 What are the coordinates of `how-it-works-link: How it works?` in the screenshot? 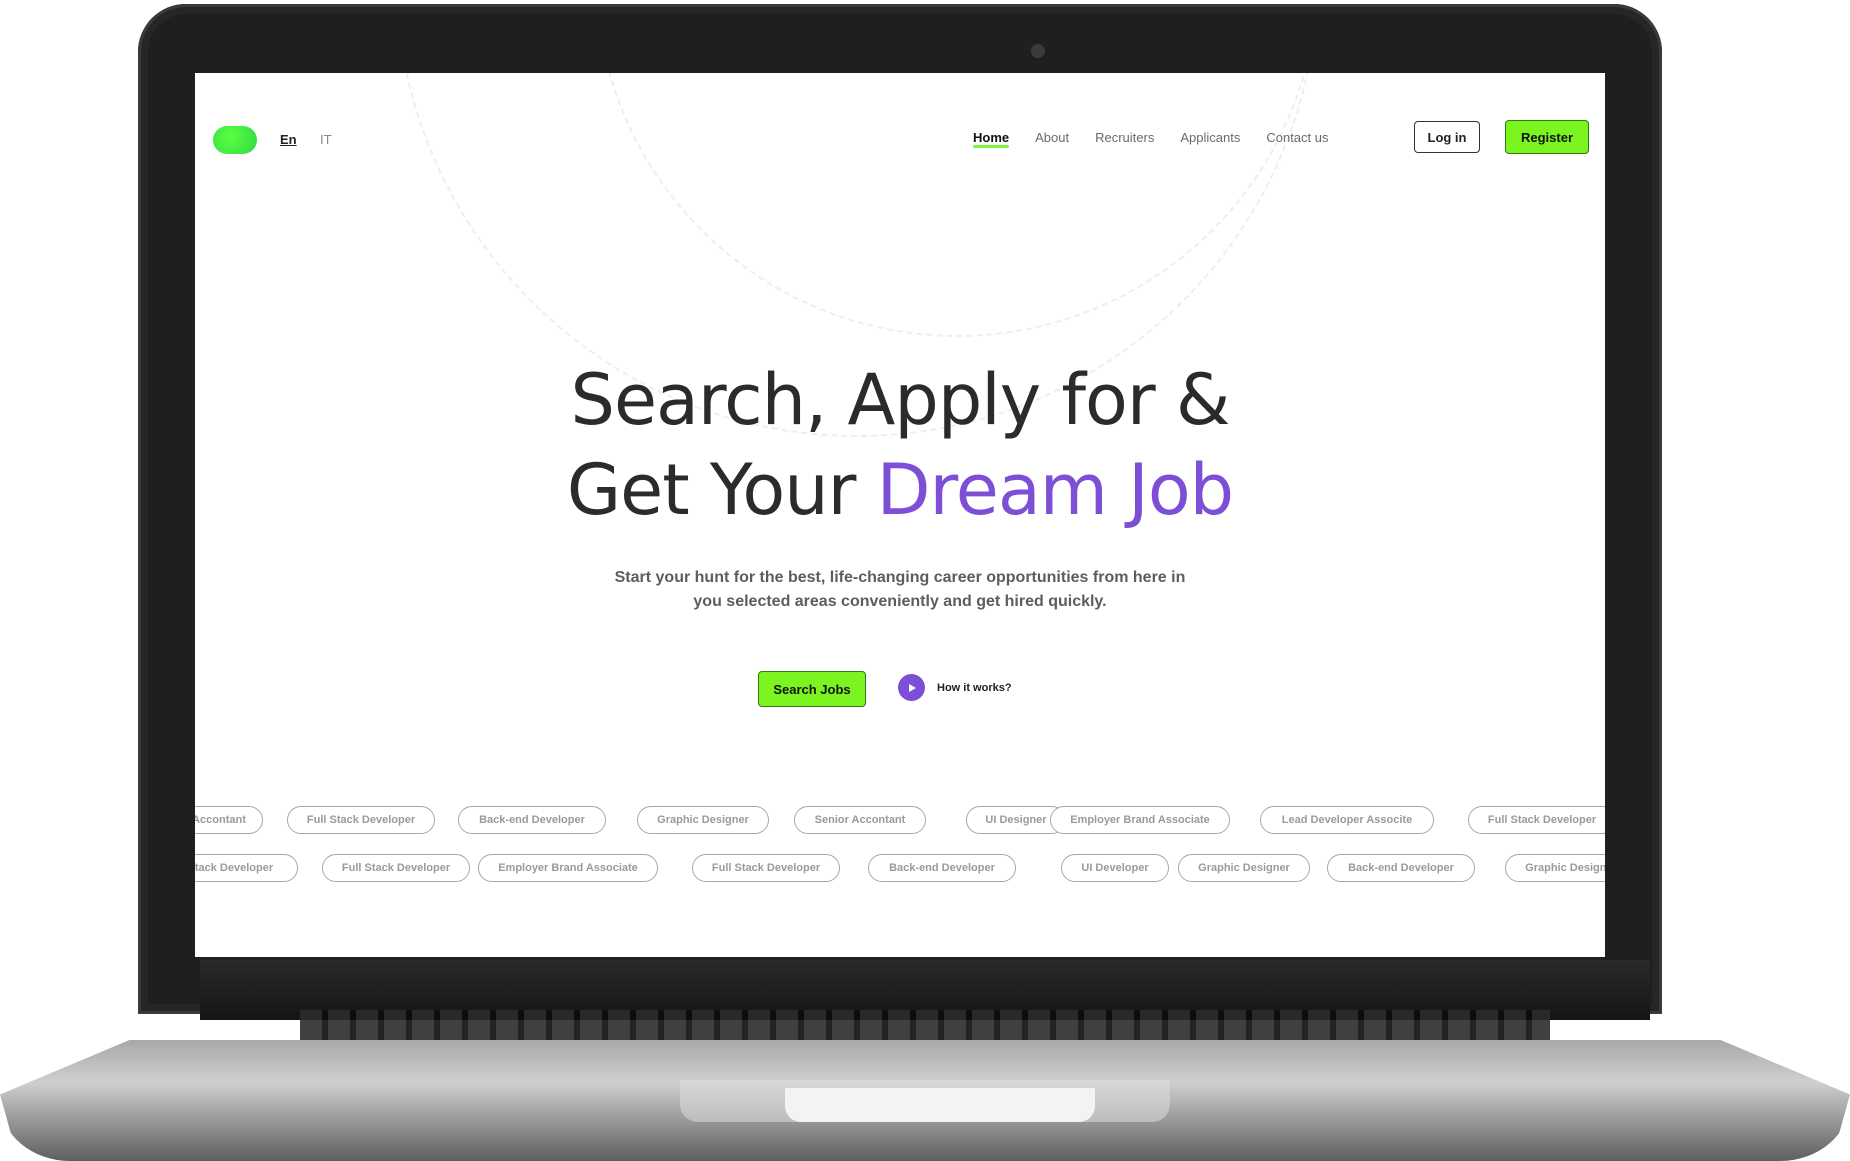 It's located at (955, 687).